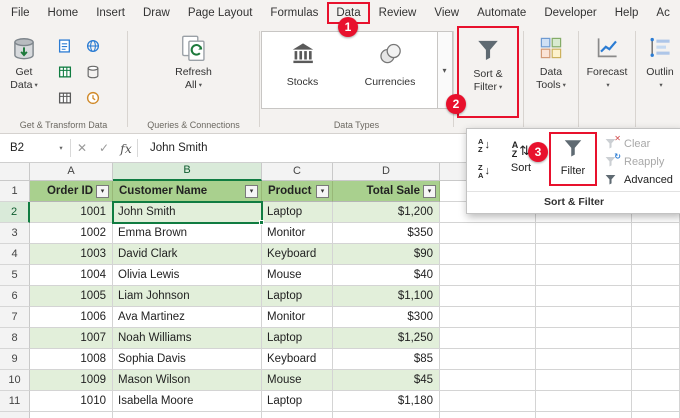  Describe the element at coordinates (303, 70) in the screenshot. I see `stocks-data-type: Stocks` at that location.